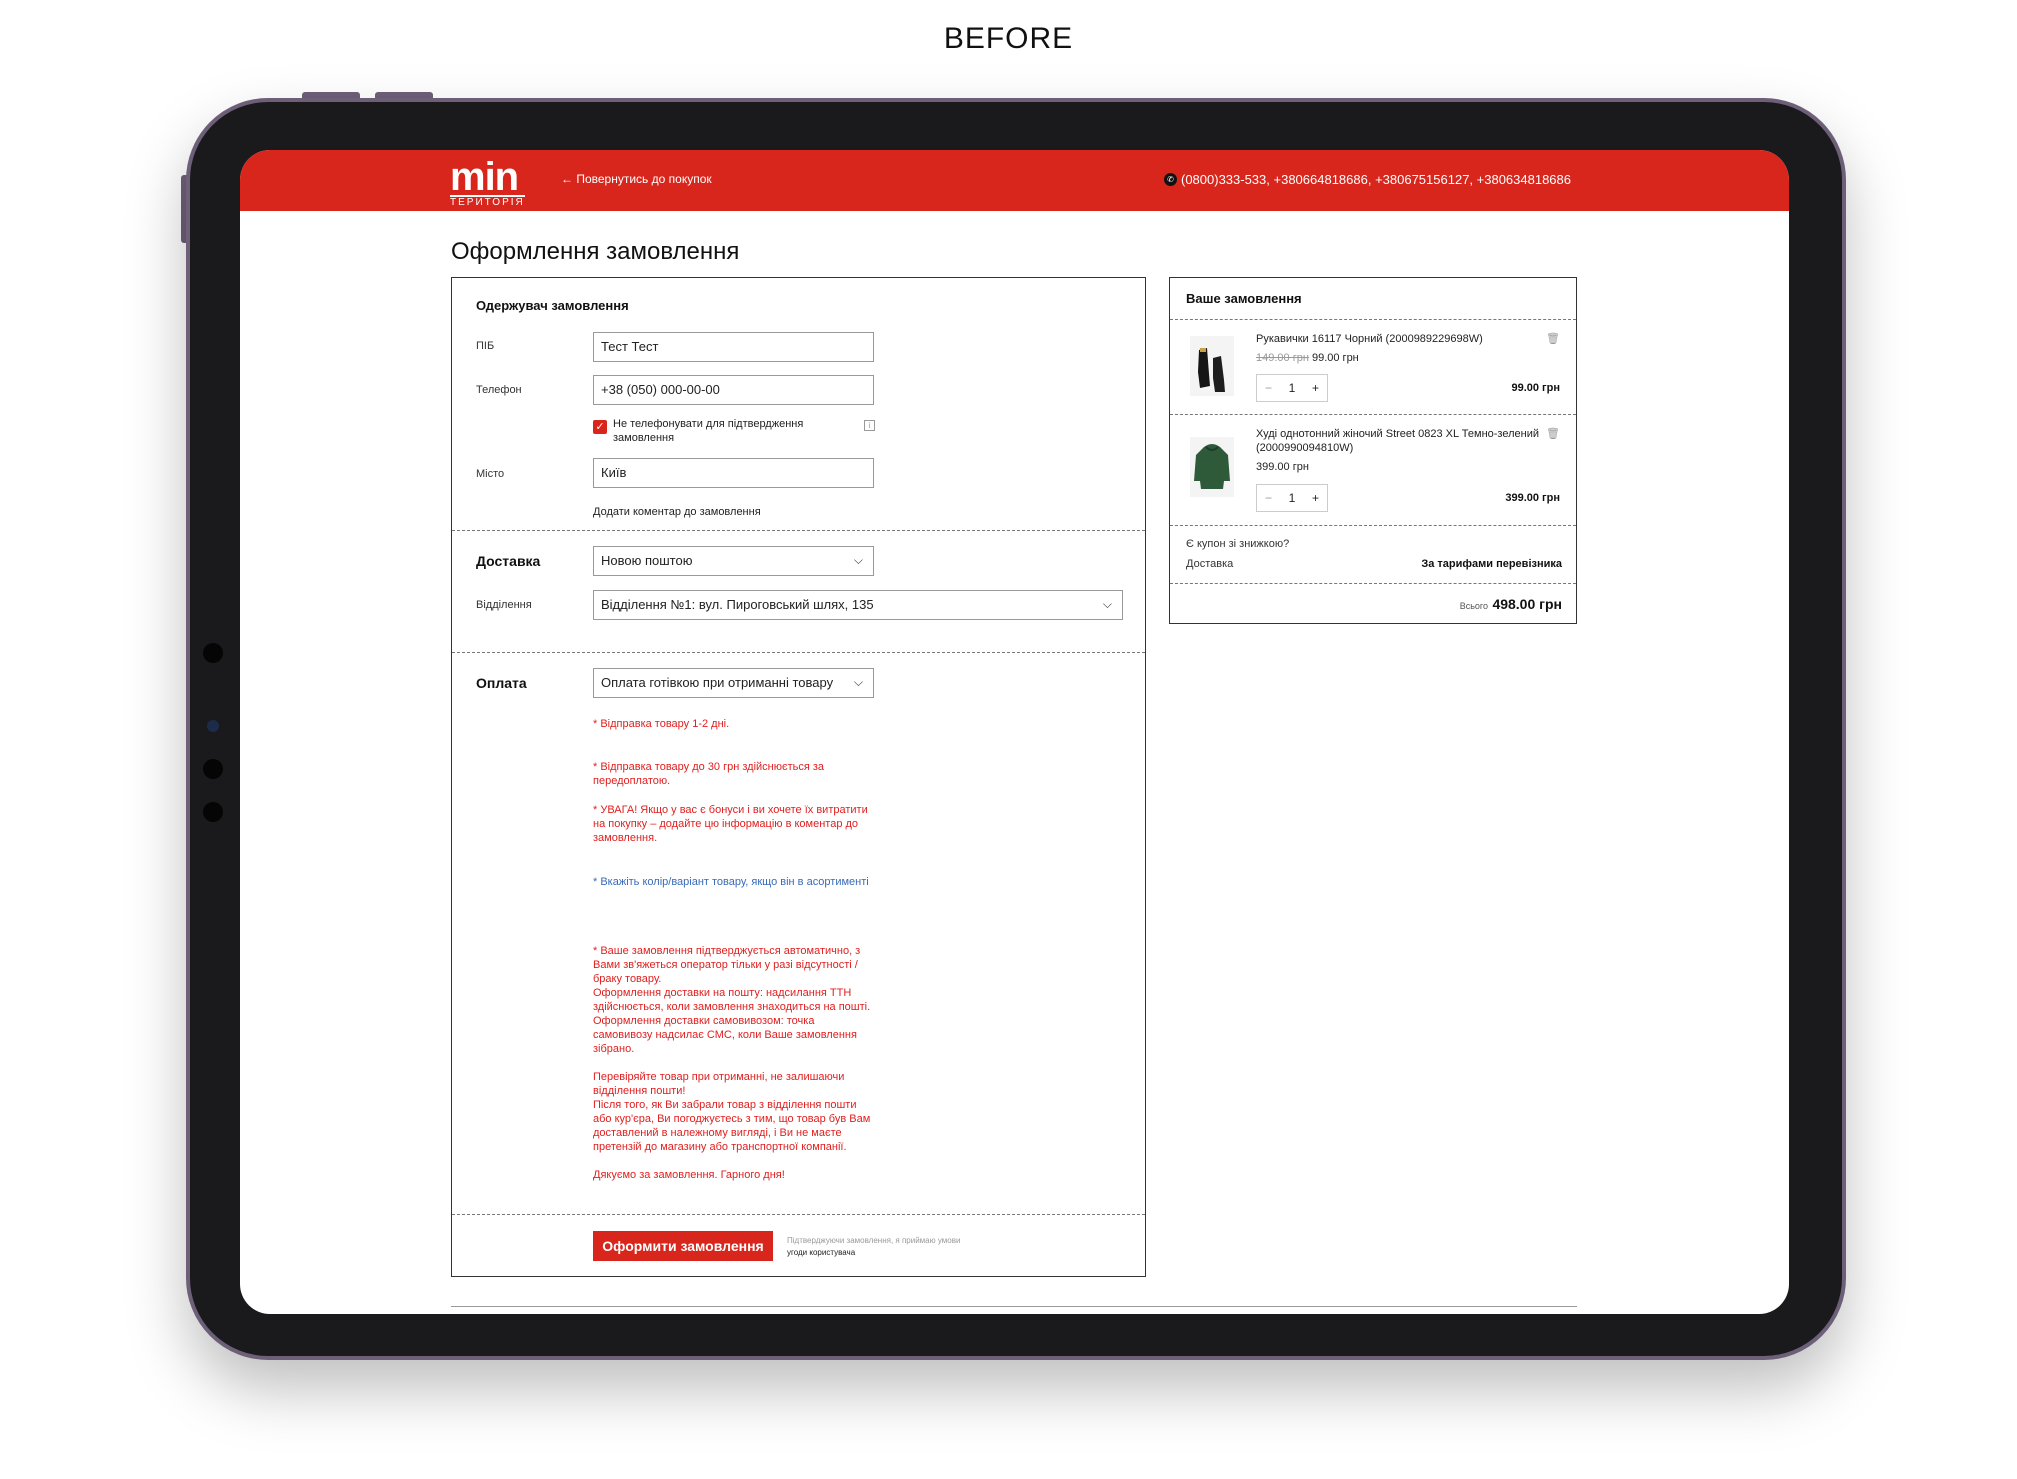 The image size is (2017, 1479). What do you see at coordinates (595, 251) in the screenshot?
I see `page-title: Оформлення замовлення` at bounding box center [595, 251].